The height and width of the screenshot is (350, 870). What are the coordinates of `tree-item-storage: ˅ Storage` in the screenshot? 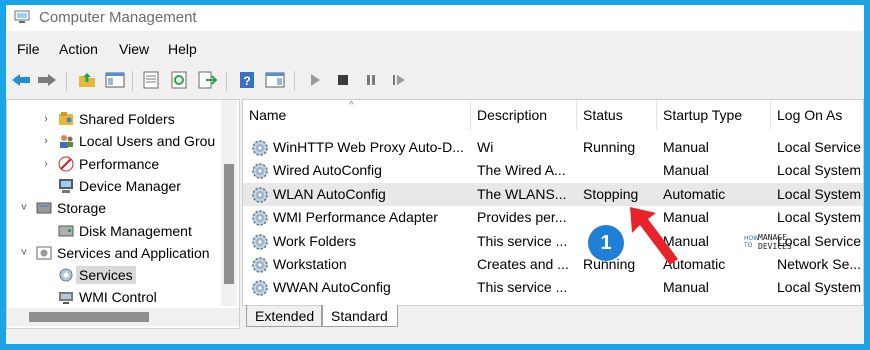 It's located at (61, 208).